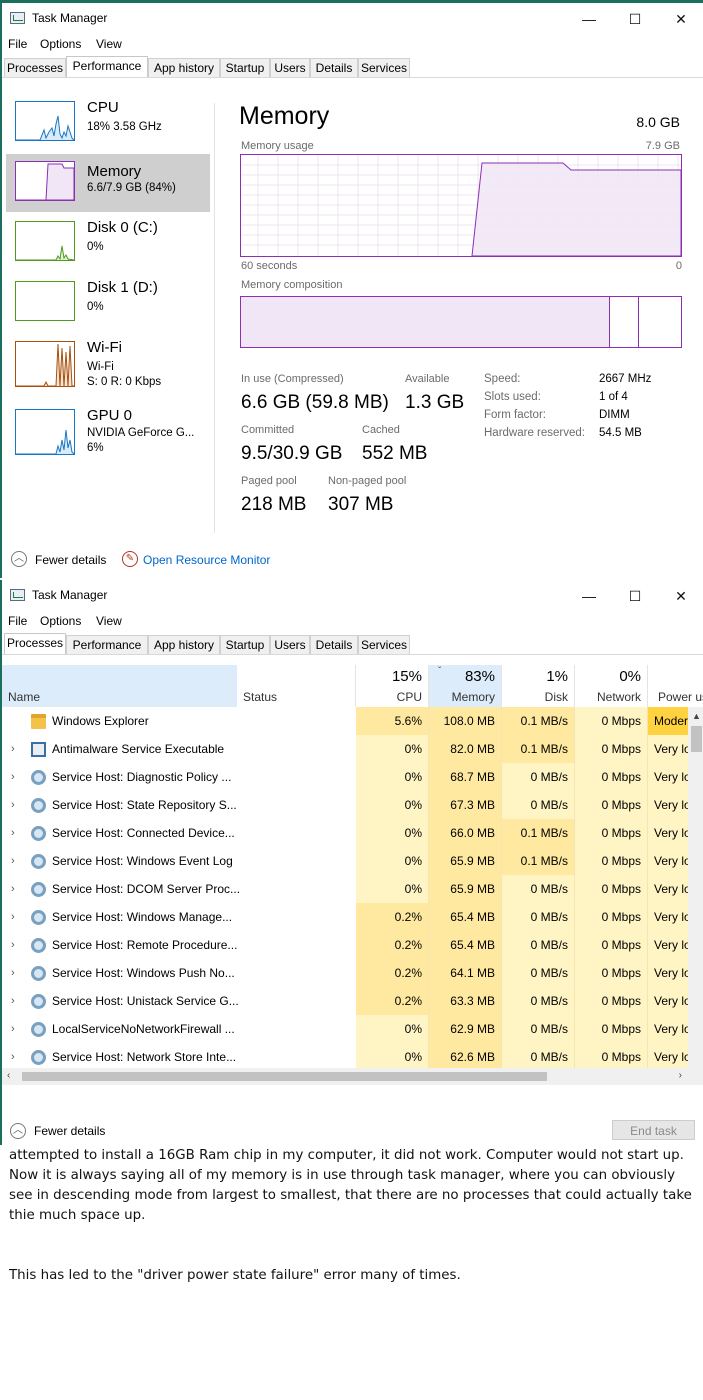  I want to click on scroll-right-arrow-icon: ›, so click(680, 1075).